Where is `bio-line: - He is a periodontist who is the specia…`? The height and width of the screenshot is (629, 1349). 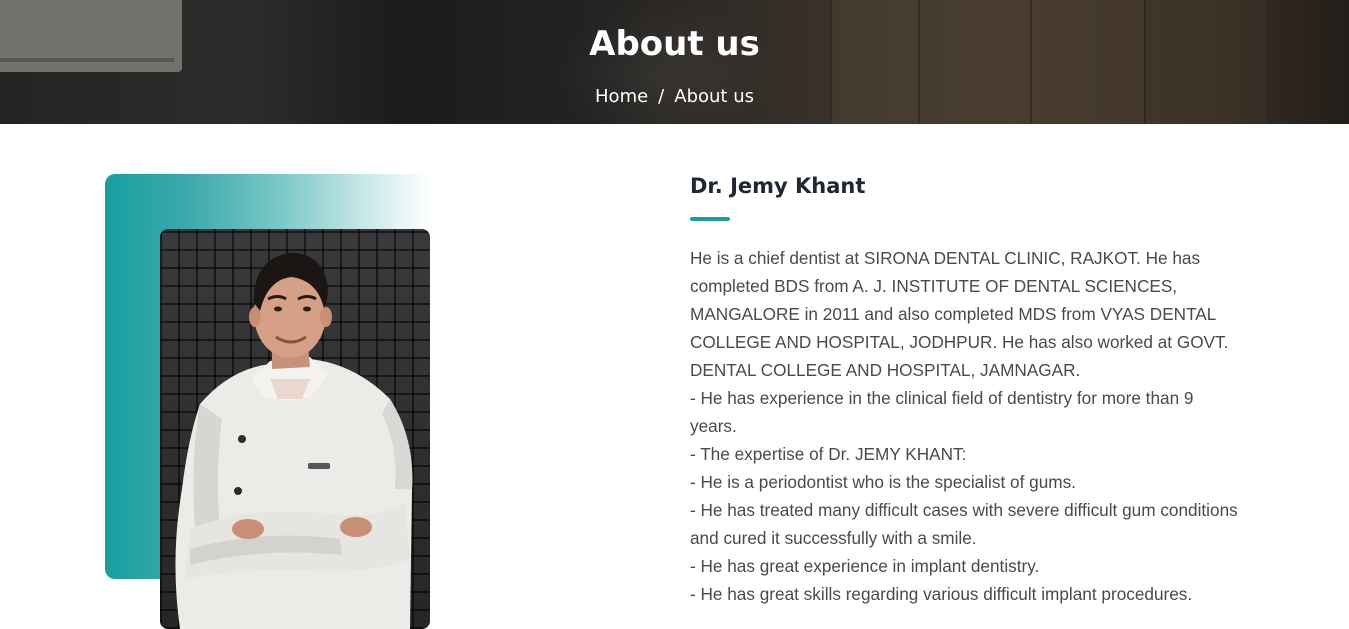
bio-line: - He is a periodontist who is the specia… is located at coordinates (883, 482).